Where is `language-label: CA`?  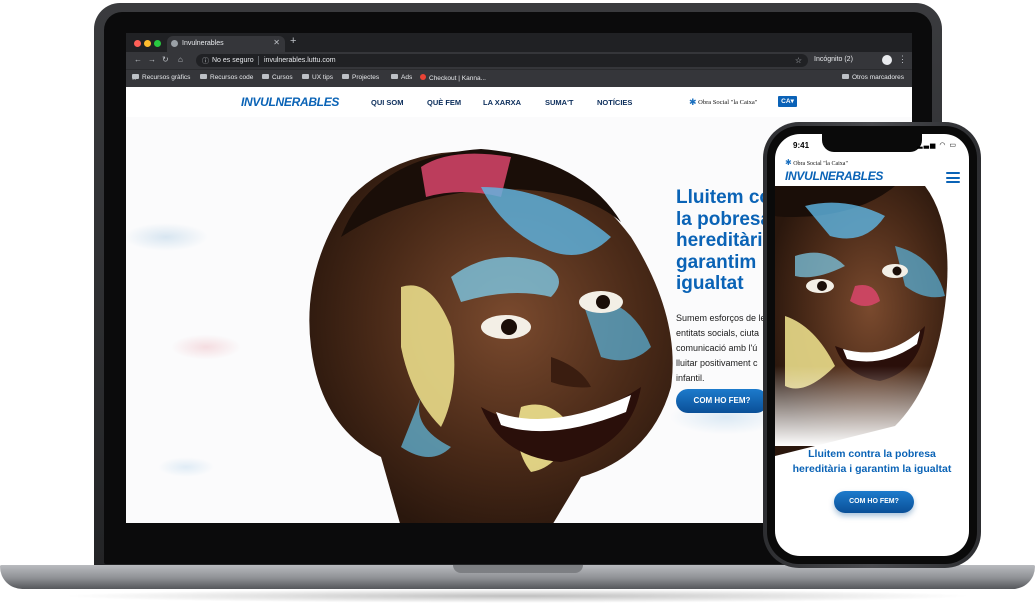 language-label: CA is located at coordinates (786, 101).